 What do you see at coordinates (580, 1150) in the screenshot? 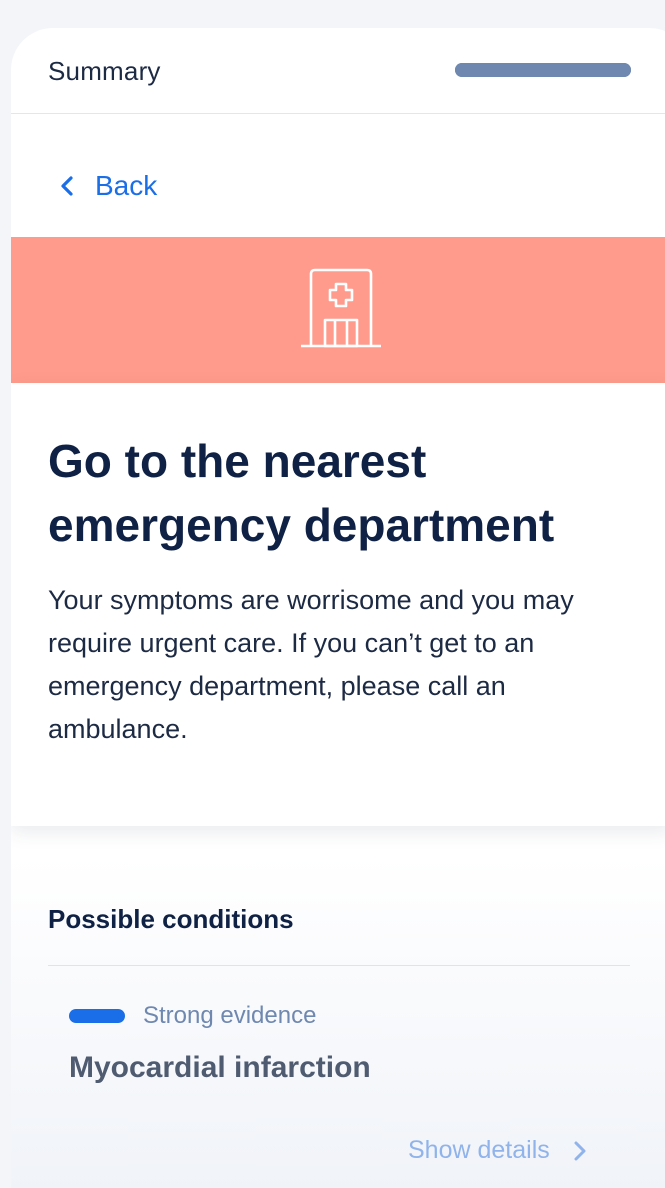
I see `chevron-right-icon` at bounding box center [580, 1150].